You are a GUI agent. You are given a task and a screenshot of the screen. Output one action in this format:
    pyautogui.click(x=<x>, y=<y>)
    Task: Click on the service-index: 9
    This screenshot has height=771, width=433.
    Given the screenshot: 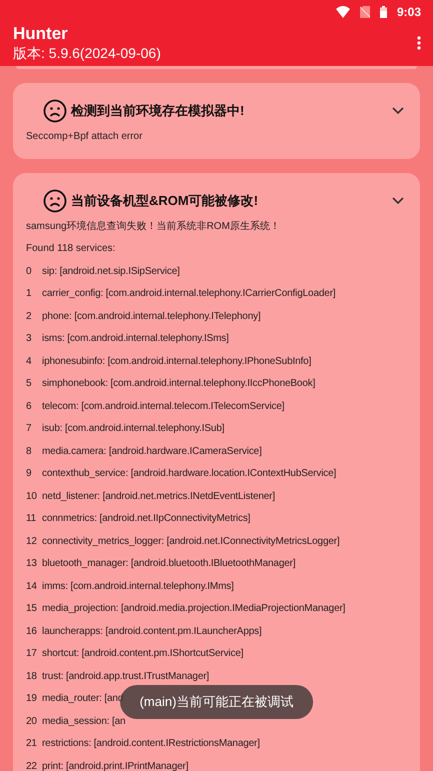 What is the action you would take?
    pyautogui.click(x=29, y=474)
    